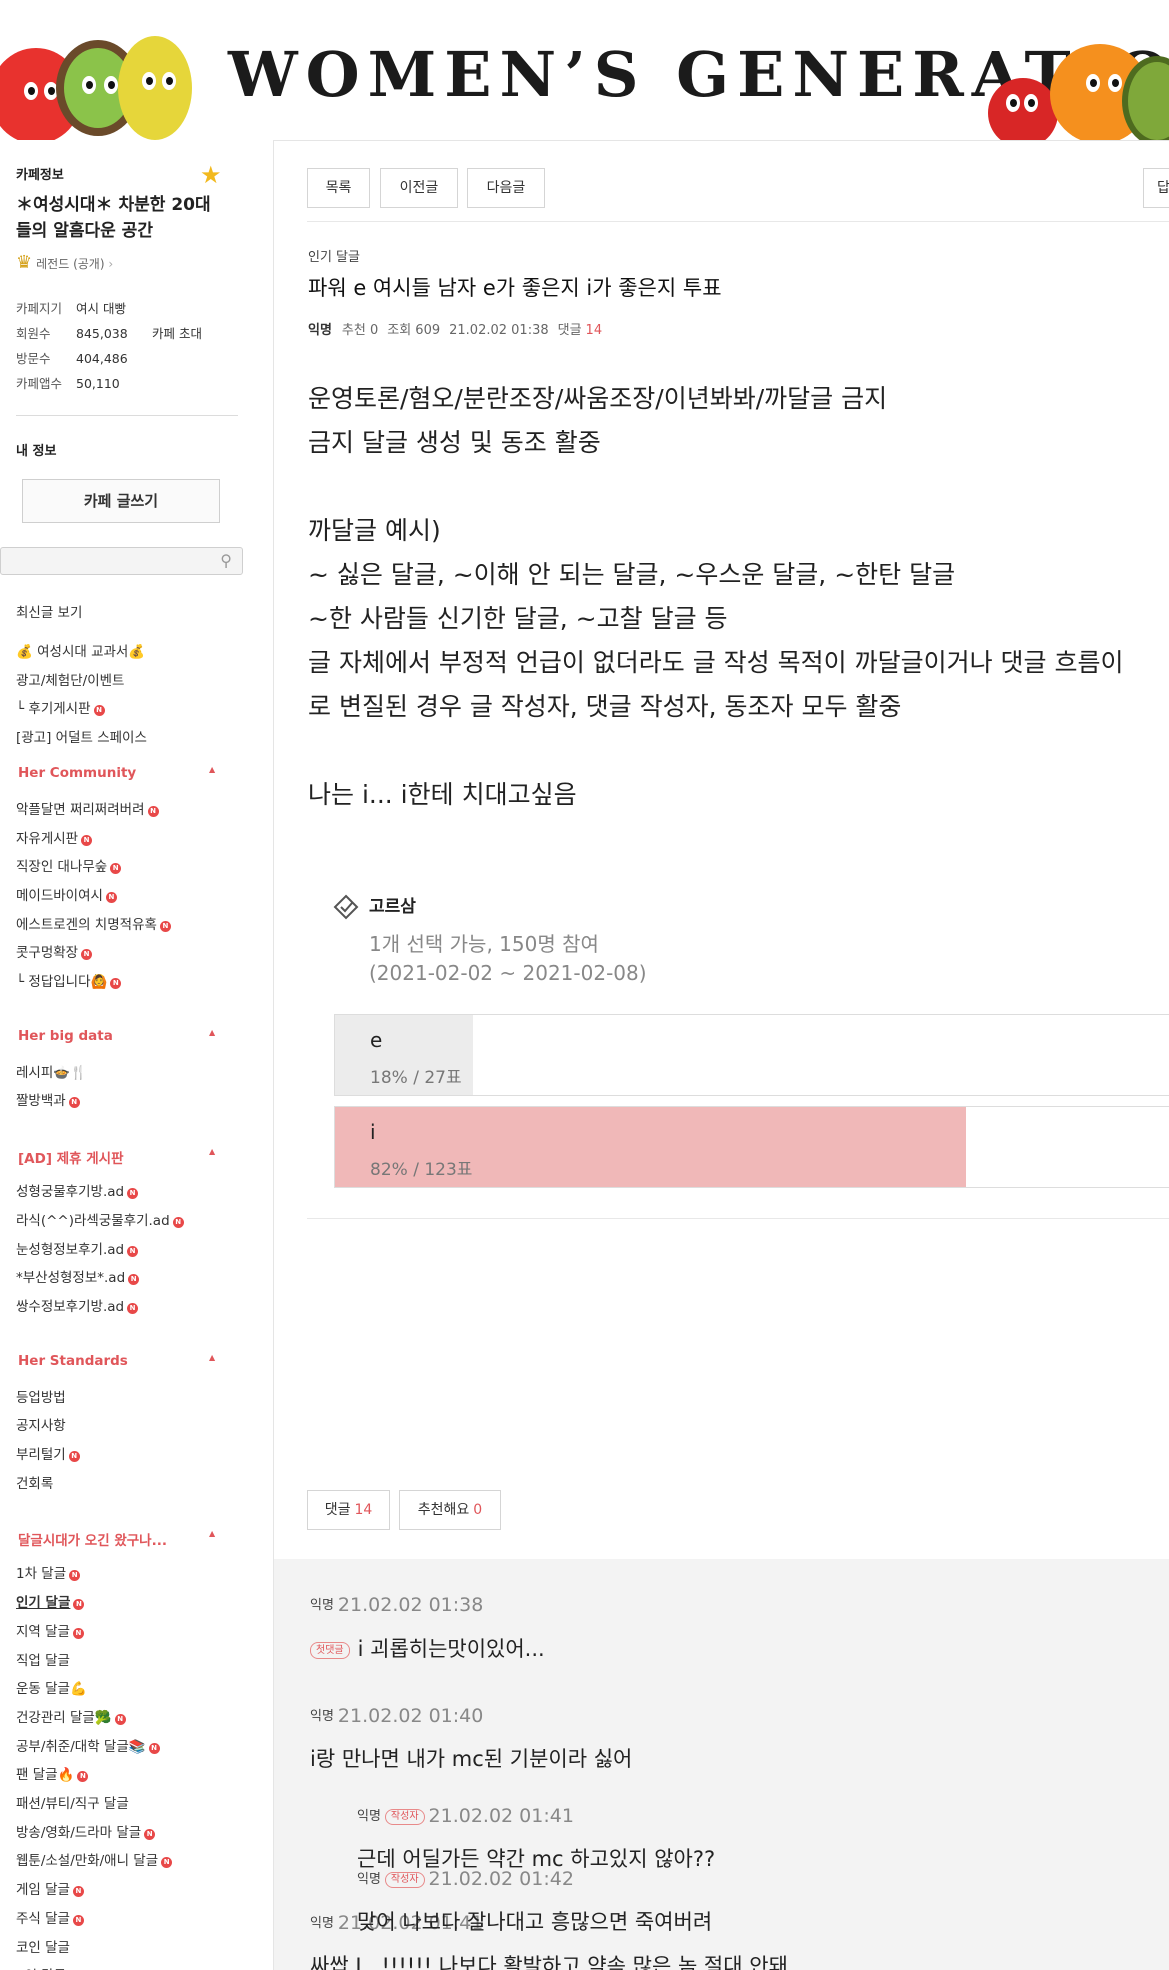  What do you see at coordinates (49, 611) in the screenshot?
I see `latest-posts-link: 최신글 보기` at bounding box center [49, 611].